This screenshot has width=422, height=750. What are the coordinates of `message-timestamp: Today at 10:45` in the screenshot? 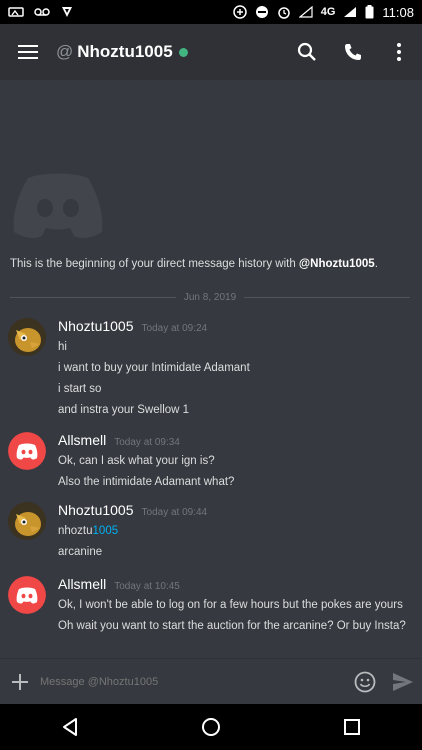 It's located at (147, 586).